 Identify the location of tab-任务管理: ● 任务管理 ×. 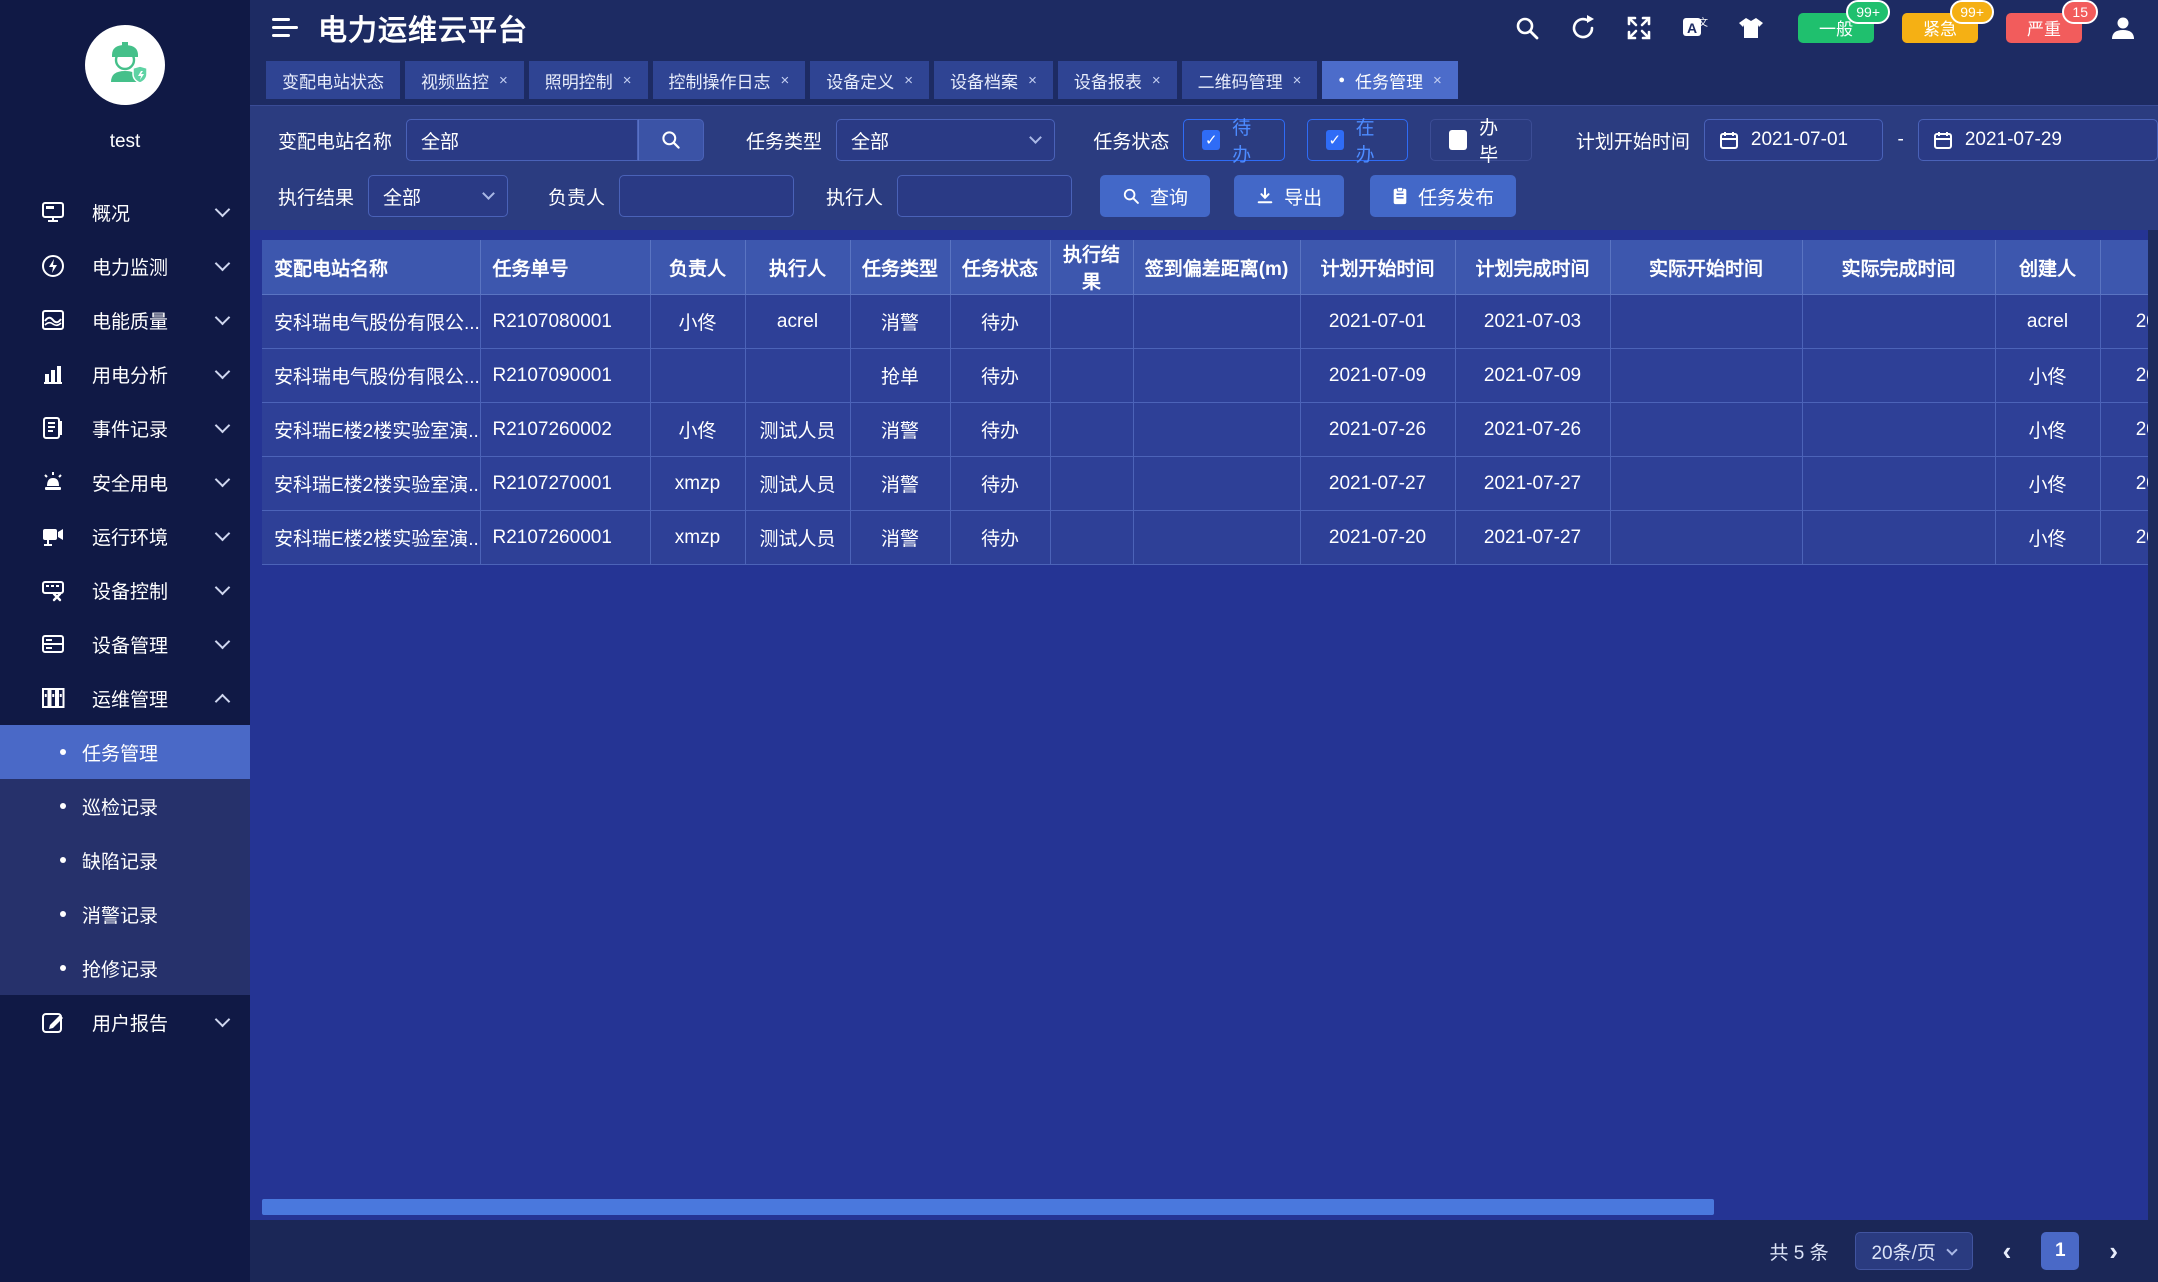
(1390, 80).